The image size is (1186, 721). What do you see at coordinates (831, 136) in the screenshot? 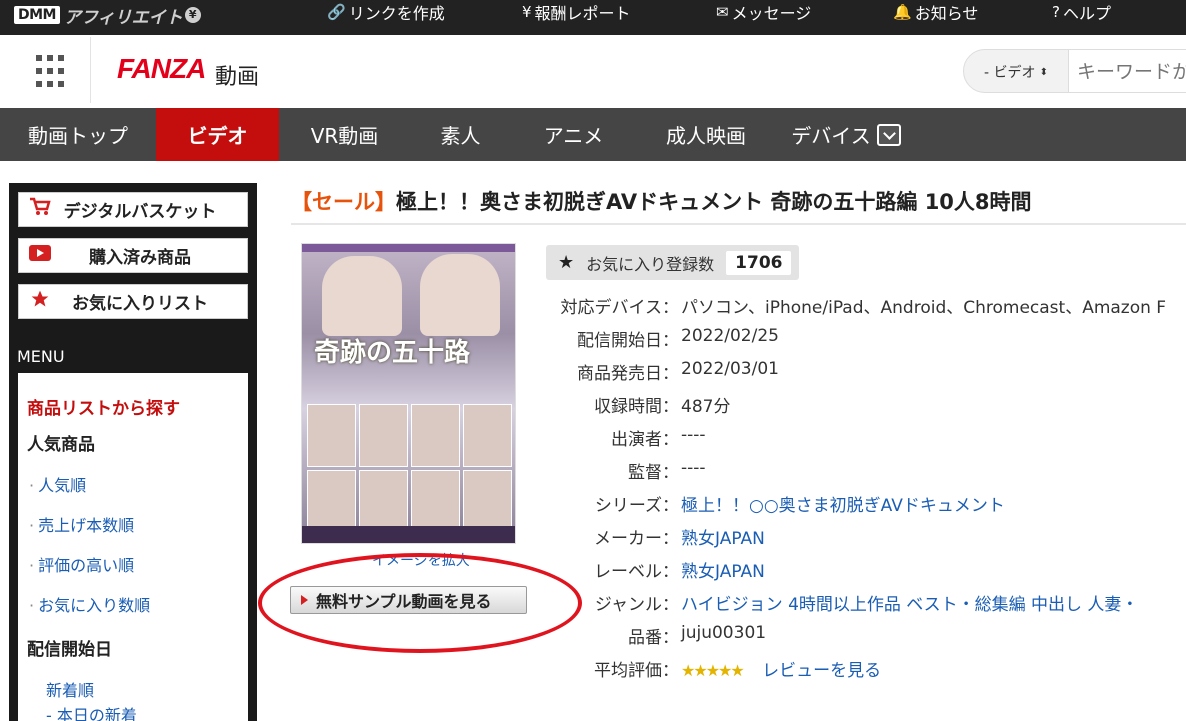
I see `nav-device-label: デバイス` at bounding box center [831, 136].